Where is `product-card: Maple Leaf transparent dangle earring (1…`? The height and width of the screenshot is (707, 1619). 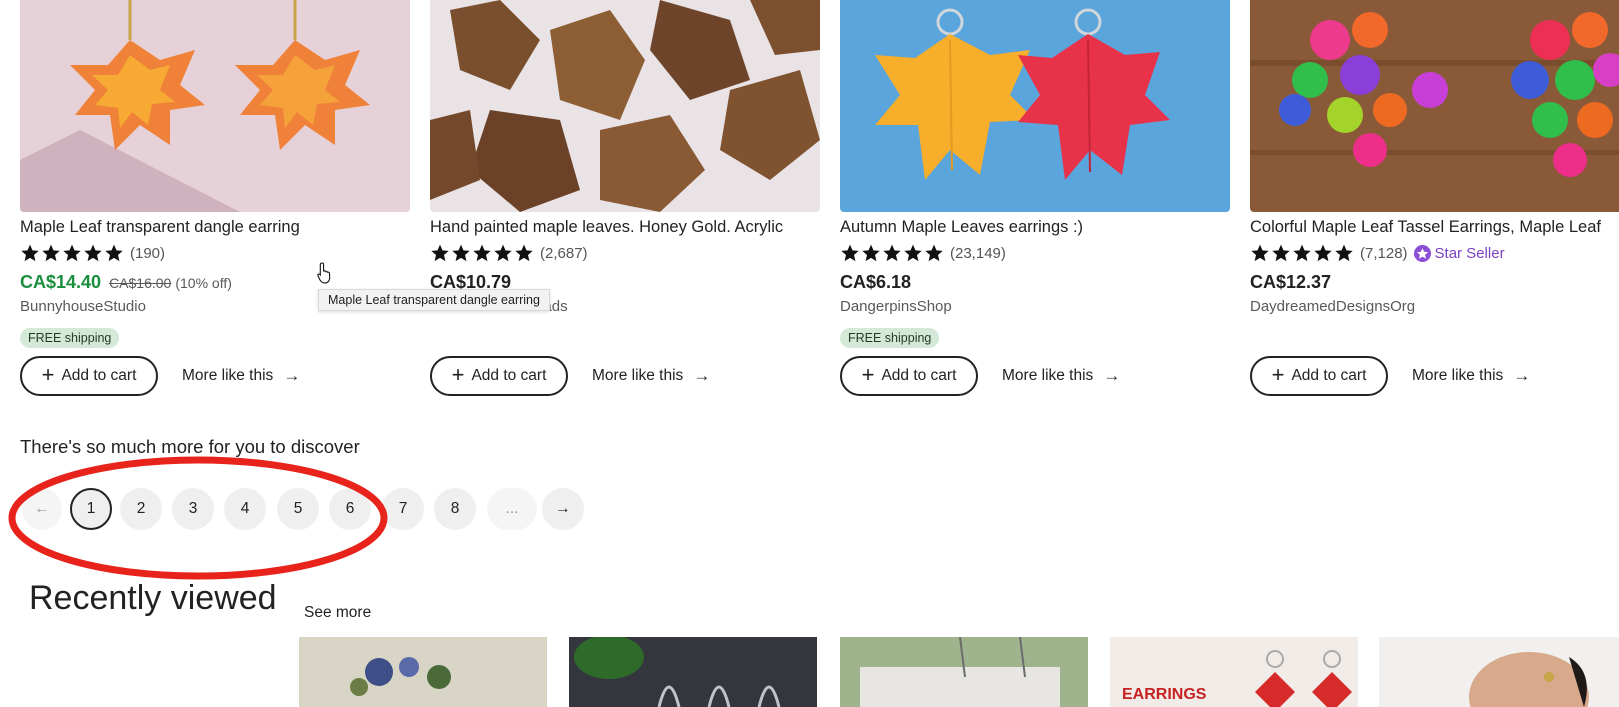
product-card: Maple Leaf transparent dangle earring (1… is located at coordinates (215, 202).